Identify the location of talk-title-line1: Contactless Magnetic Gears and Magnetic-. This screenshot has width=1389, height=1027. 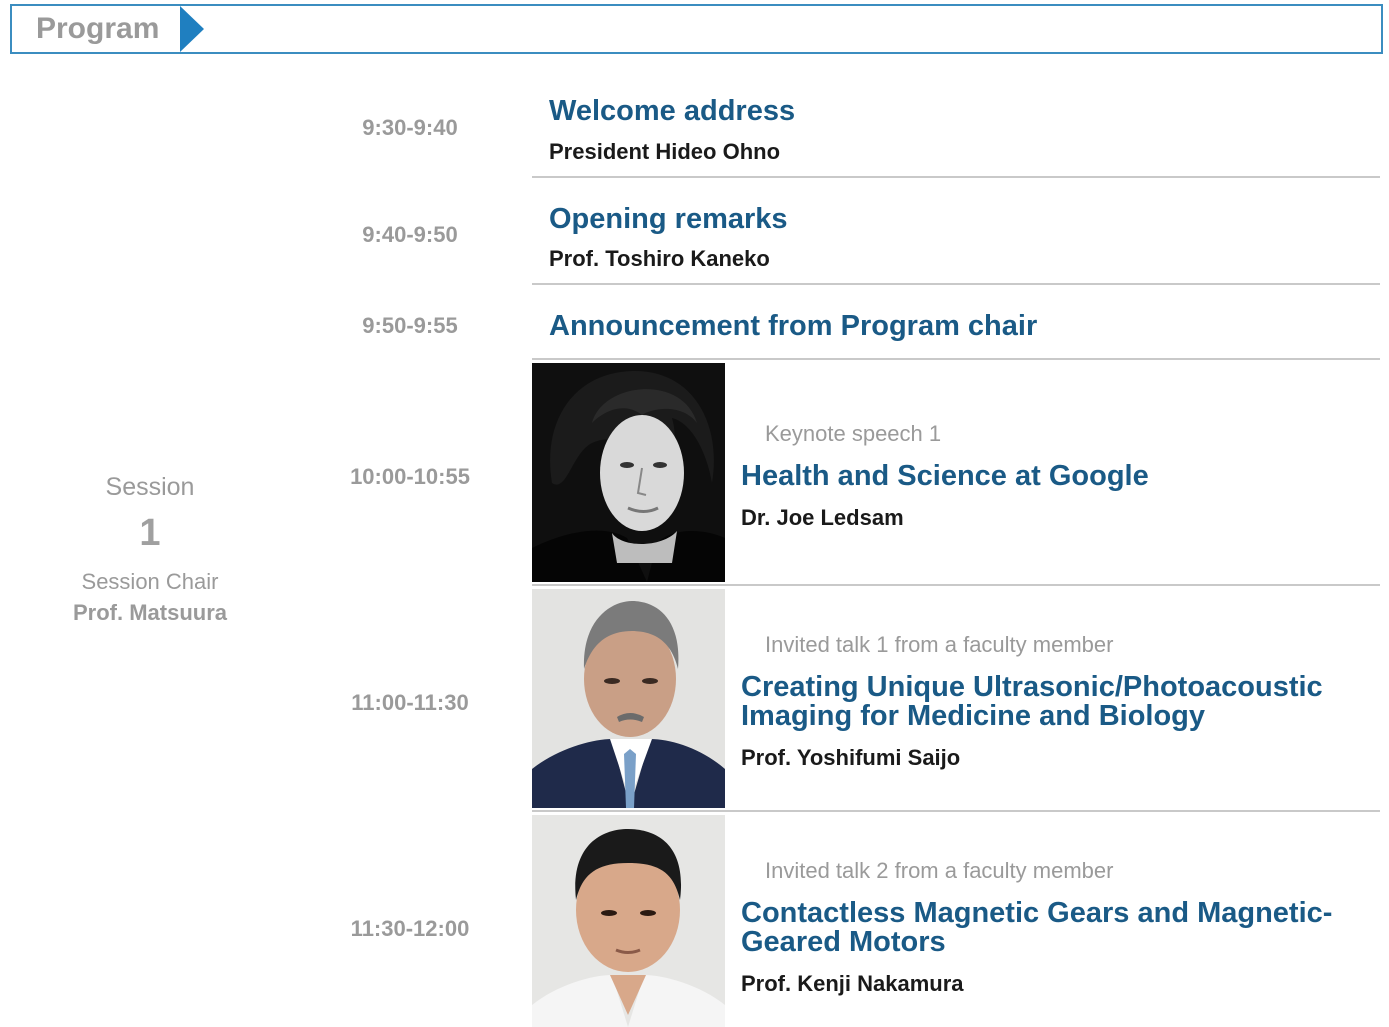
(1037, 913).